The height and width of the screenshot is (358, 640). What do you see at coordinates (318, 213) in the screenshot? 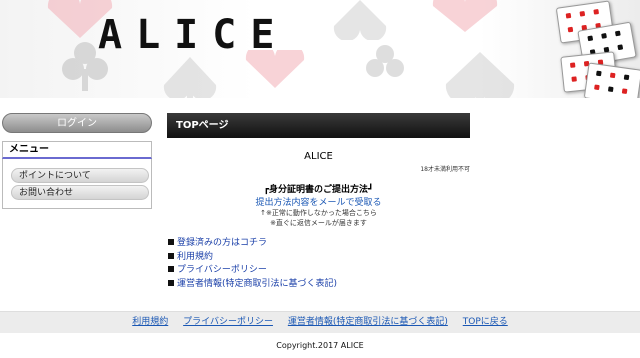
I see `fallback-note: ↑※正常に動作しなかった場合こちら` at bounding box center [318, 213].